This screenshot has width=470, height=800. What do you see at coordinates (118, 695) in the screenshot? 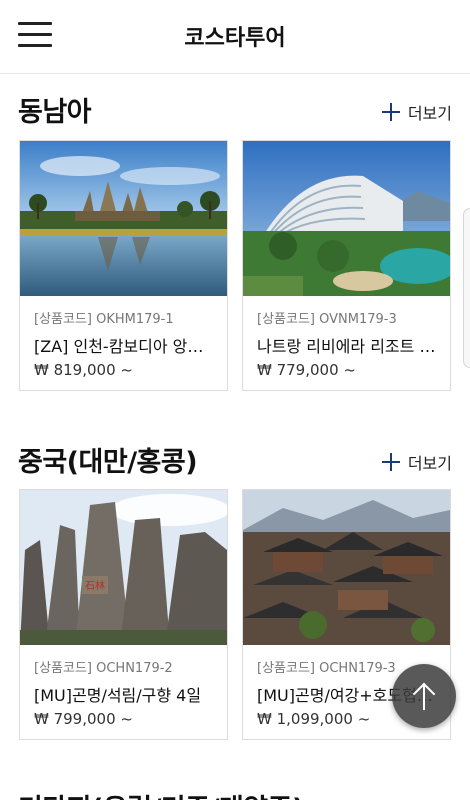
I see `product-name: [MU]곤명/석림/구향 4일` at bounding box center [118, 695].